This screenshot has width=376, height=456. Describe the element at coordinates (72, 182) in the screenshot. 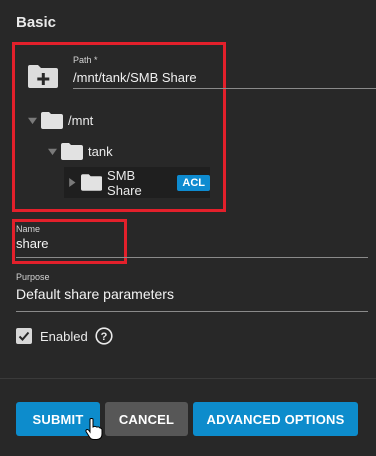

I see `caret-right-icon` at that location.